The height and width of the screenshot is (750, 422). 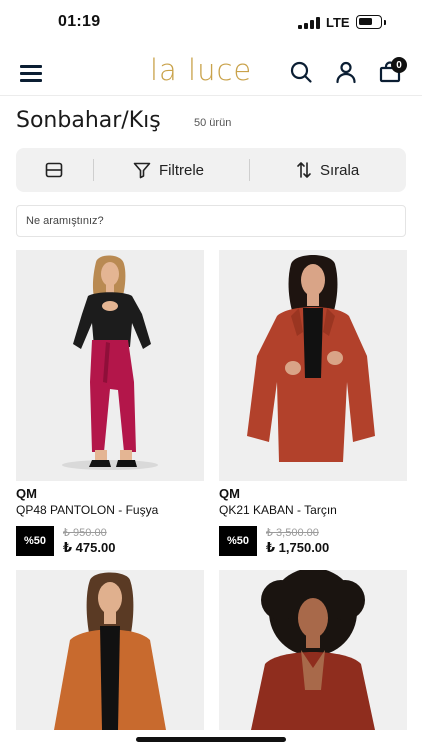 What do you see at coordinates (211, 23) in the screenshot?
I see `status-bar: 01:19 LTE` at bounding box center [211, 23].